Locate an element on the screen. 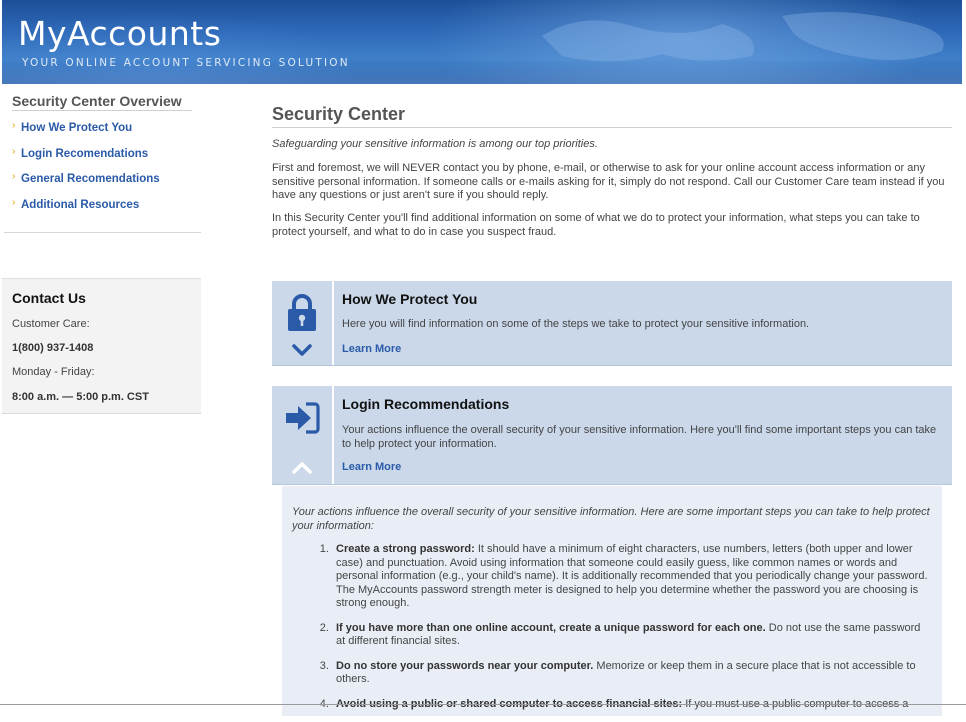  sidebar-link: How We Protect You is located at coordinates (76, 128).